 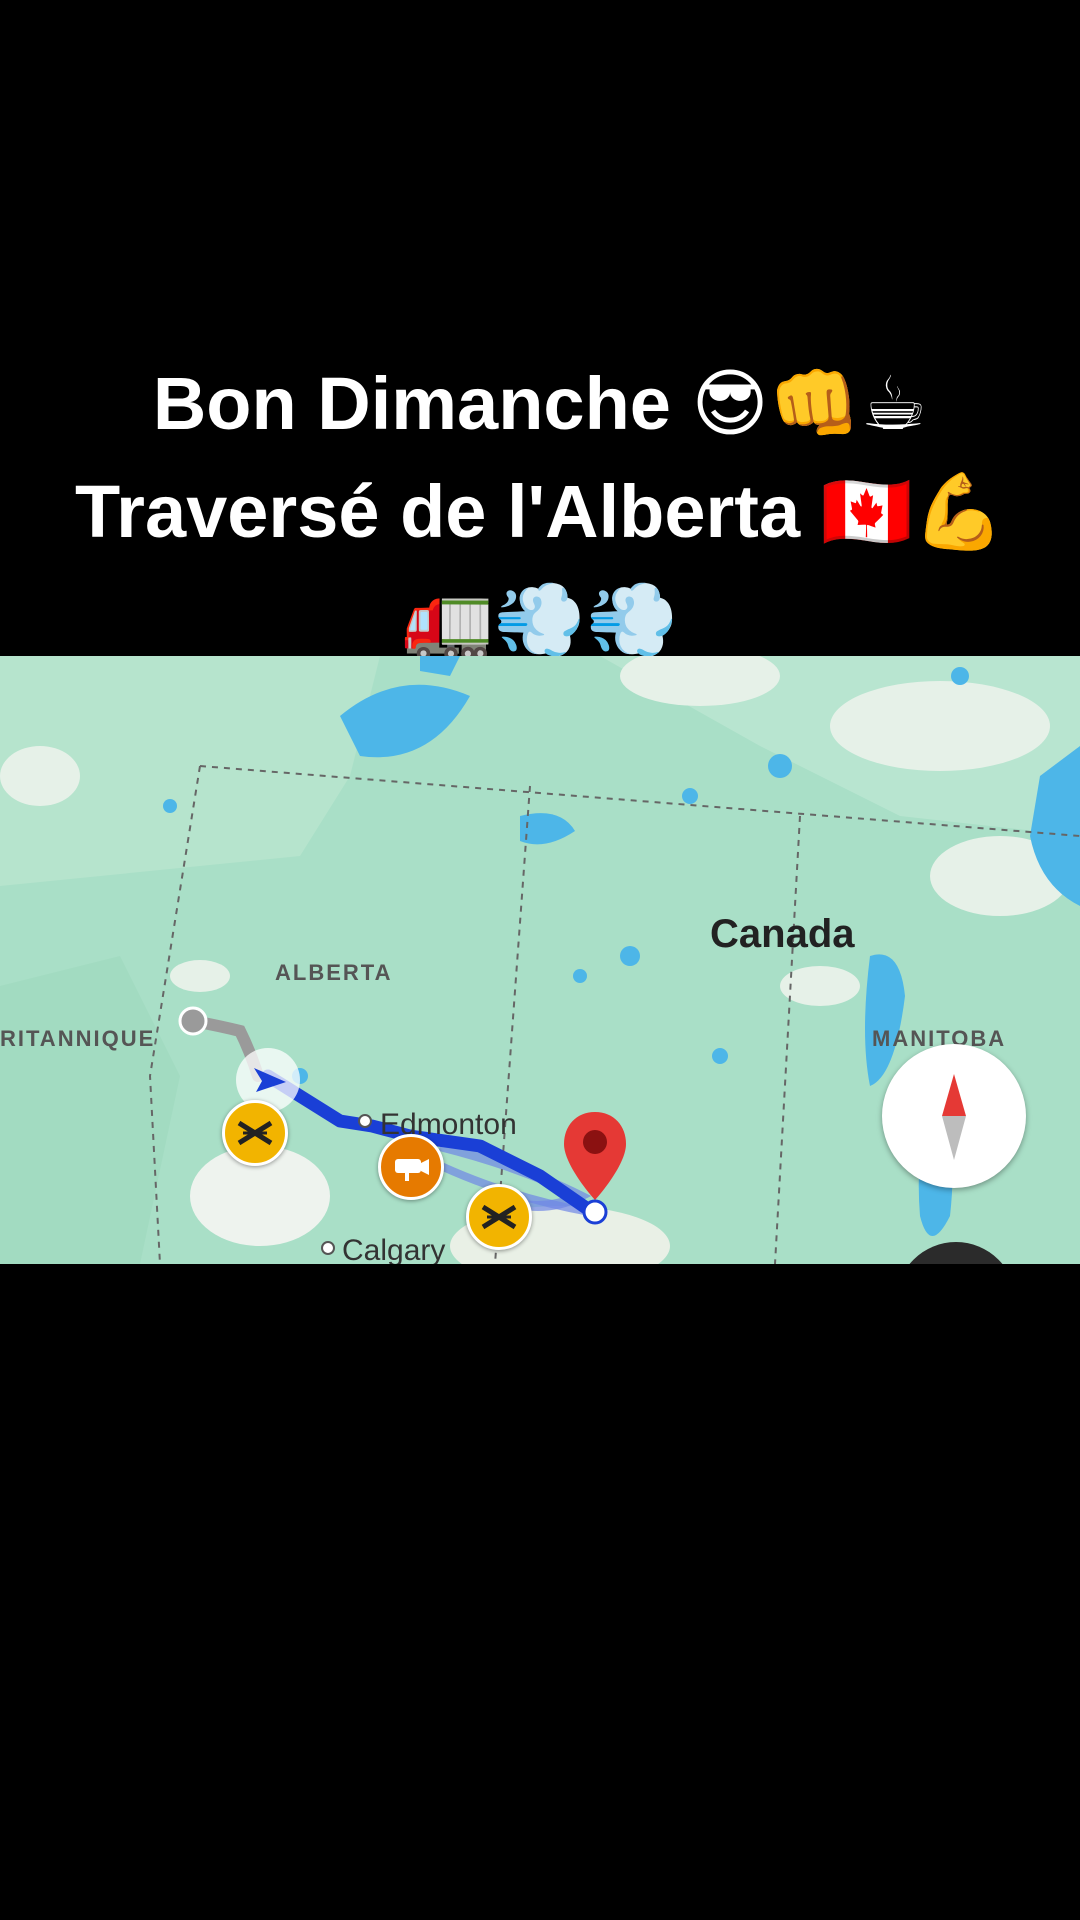 What do you see at coordinates (595, 1169) in the screenshot?
I see `destination-pin-icon` at bounding box center [595, 1169].